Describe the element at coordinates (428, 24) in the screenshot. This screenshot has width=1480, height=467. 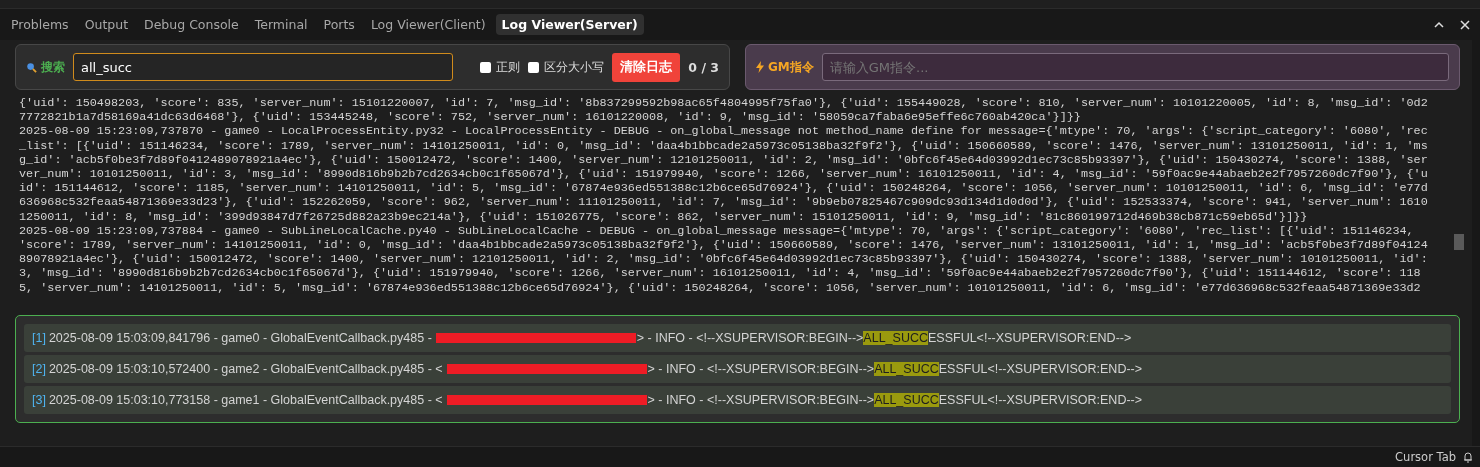
I see `panel-tab: Log Viewer(Client)` at that location.